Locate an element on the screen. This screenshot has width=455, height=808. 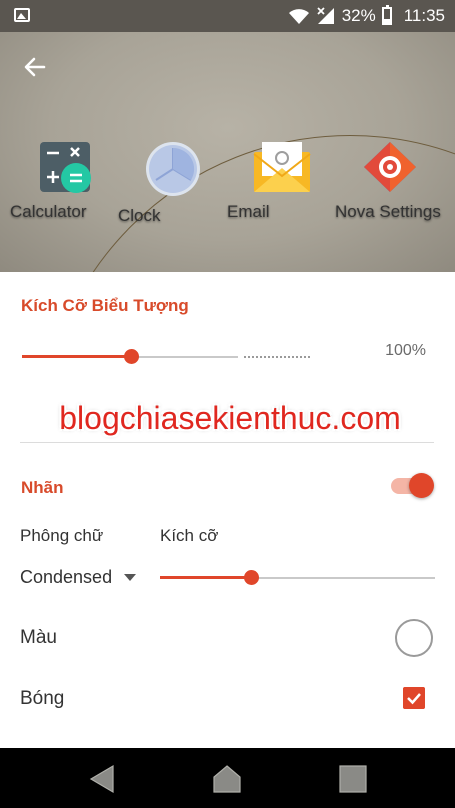
icon-size-value: 100% is located at coordinates (405, 350).